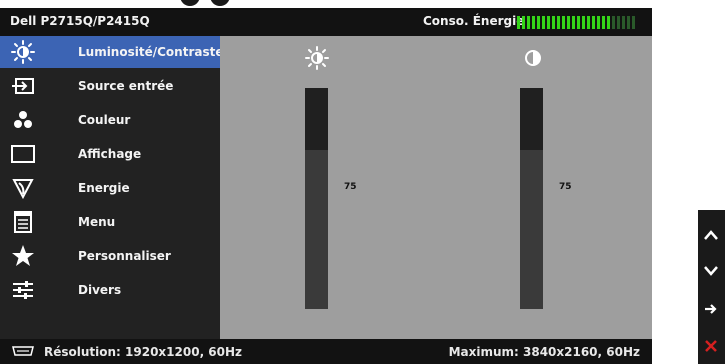 The image size is (725, 364). I want to click on menu-item-label: Personnaliser, so click(124, 256).